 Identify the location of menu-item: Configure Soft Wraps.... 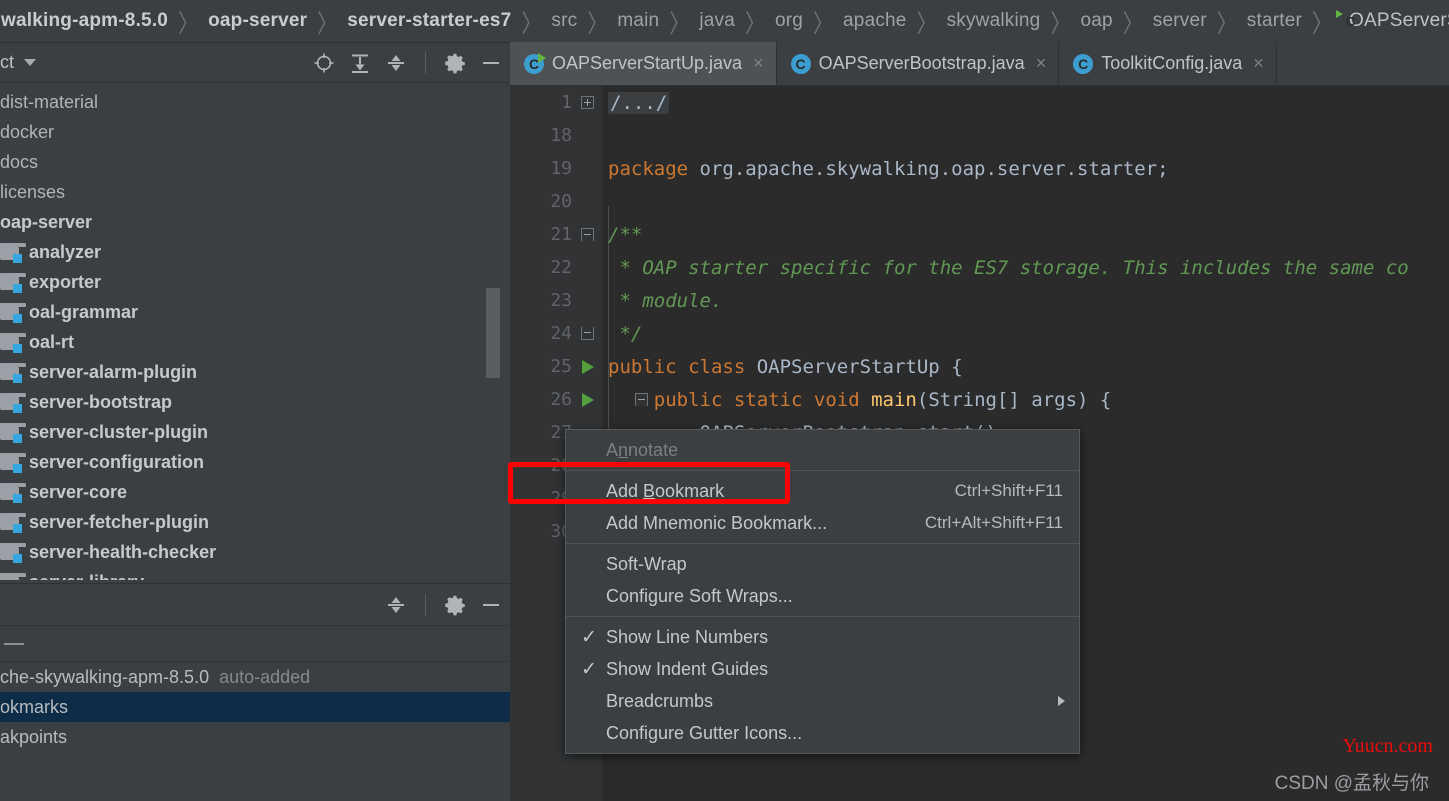
(822, 596).